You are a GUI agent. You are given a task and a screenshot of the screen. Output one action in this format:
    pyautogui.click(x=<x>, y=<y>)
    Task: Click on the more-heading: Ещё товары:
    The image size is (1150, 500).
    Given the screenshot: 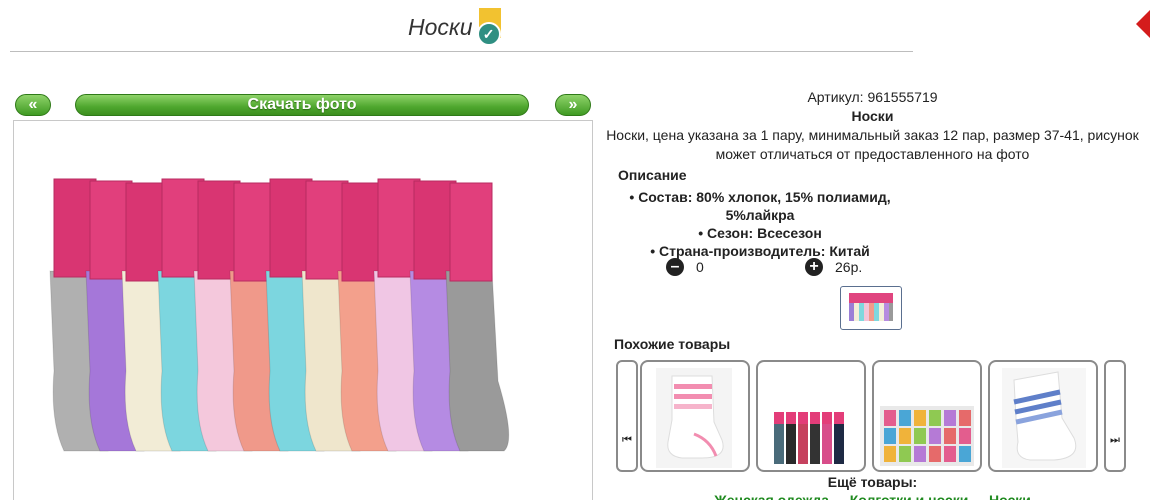 What is the action you would take?
    pyautogui.click(x=872, y=482)
    